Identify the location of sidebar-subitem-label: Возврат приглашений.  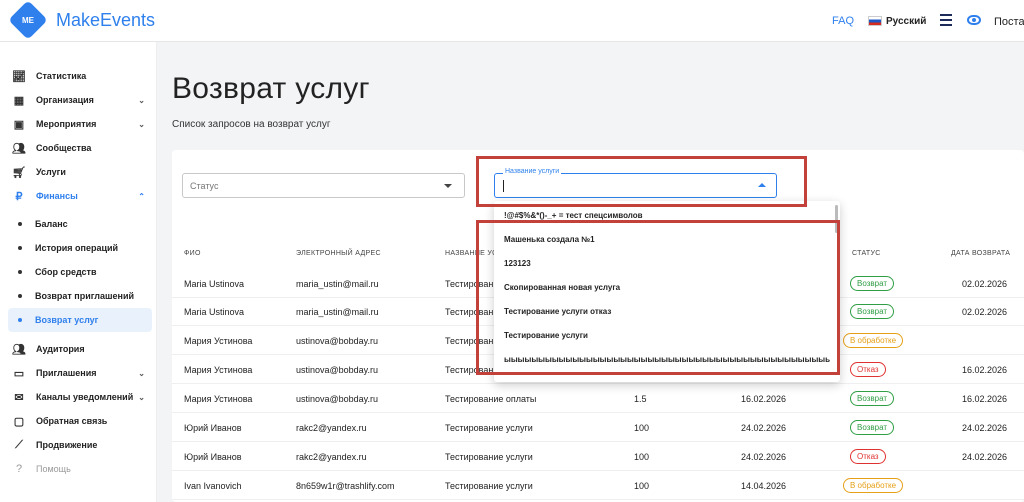
(85, 296).